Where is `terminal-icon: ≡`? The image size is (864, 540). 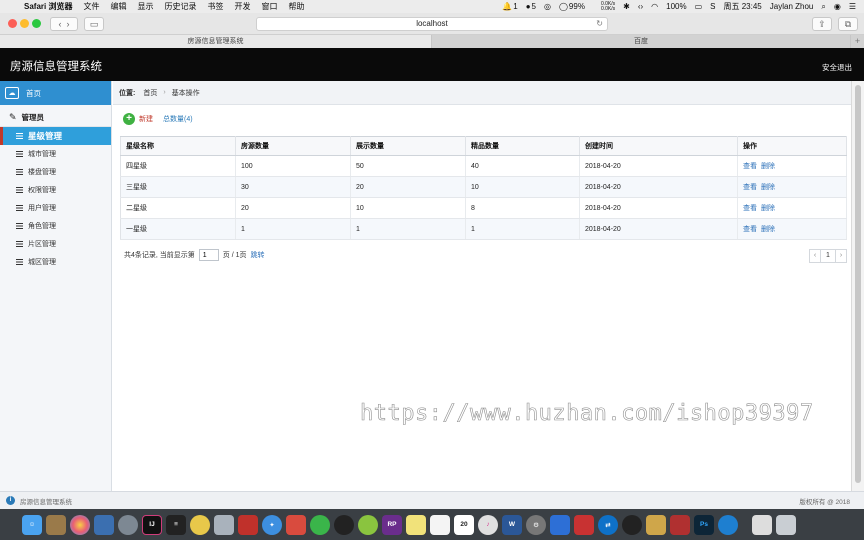 terminal-icon: ≡ is located at coordinates (176, 524).